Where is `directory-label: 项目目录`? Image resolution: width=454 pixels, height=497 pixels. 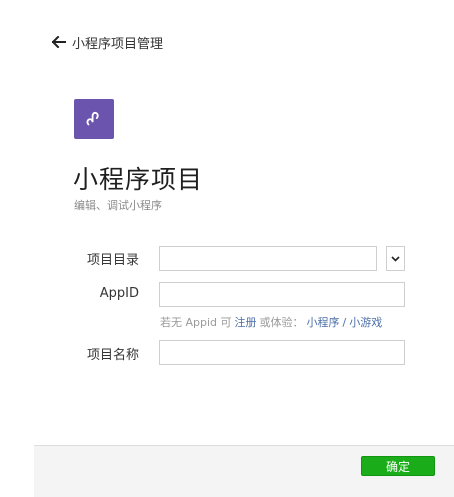 directory-label: 项目目录 is located at coordinates (112, 260).